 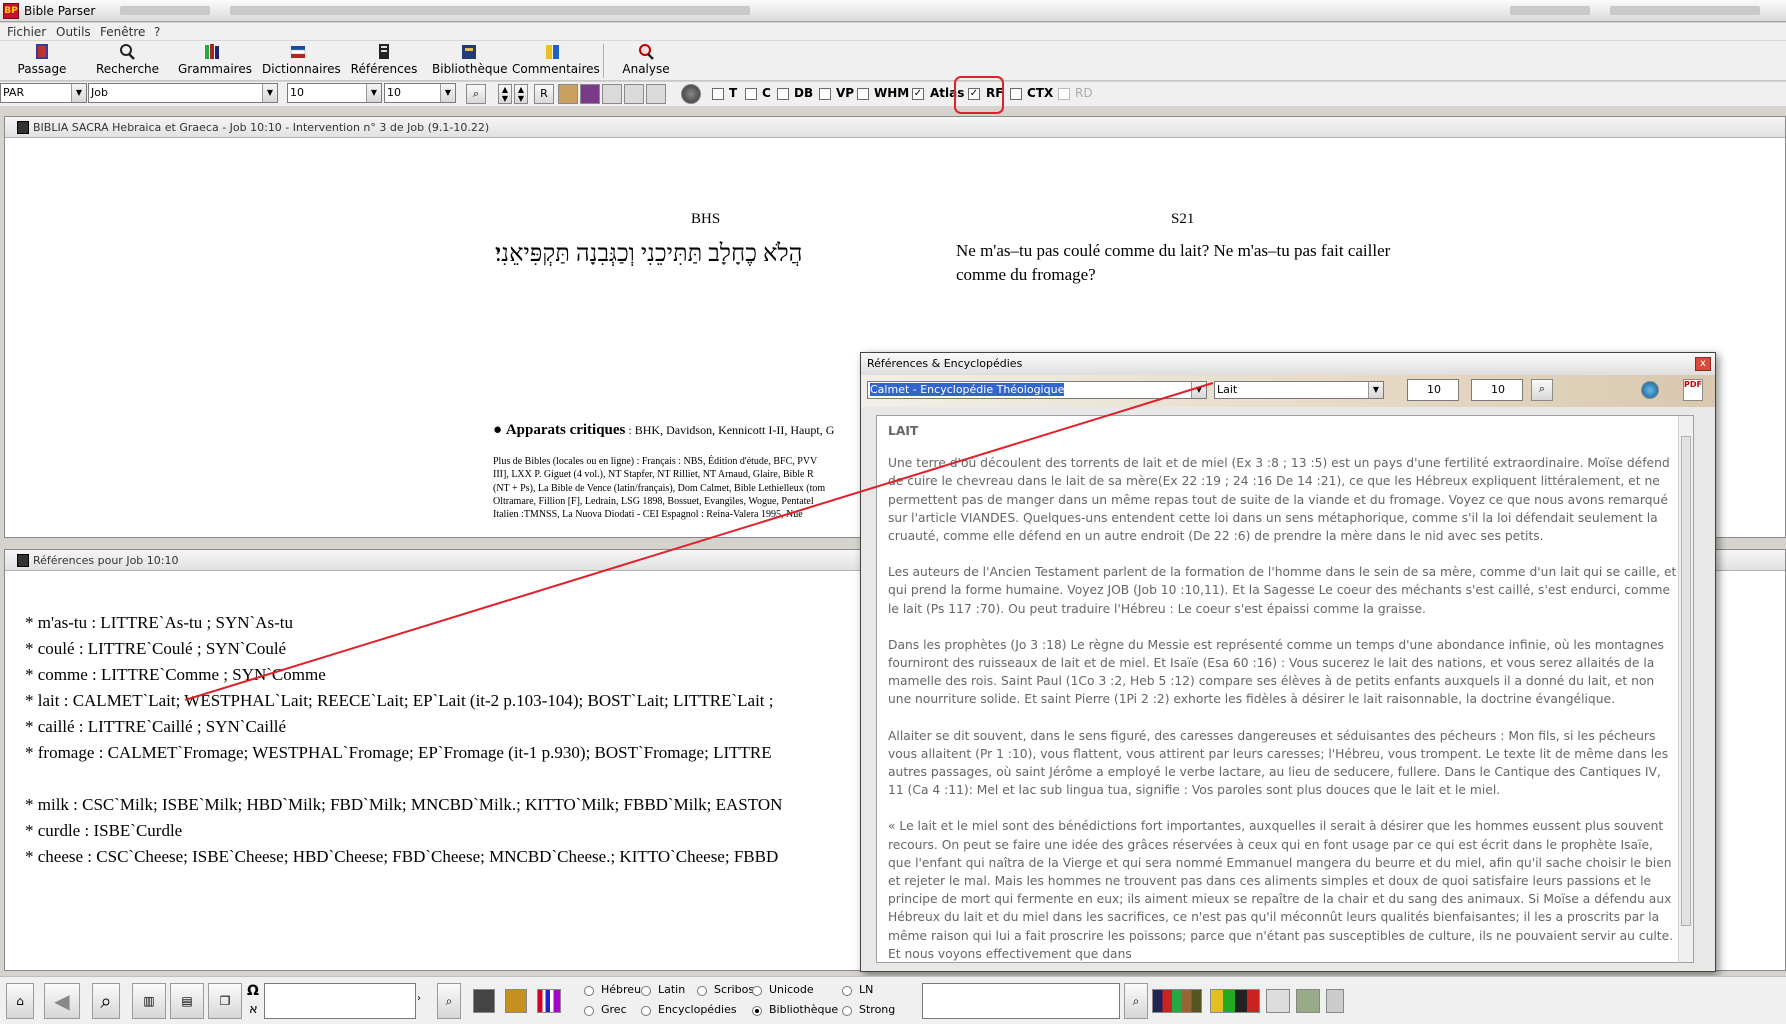 What do you see at coordinates (646, 991) in the screenshot?
I see `radio-latin` at bounding box center [646, 991].